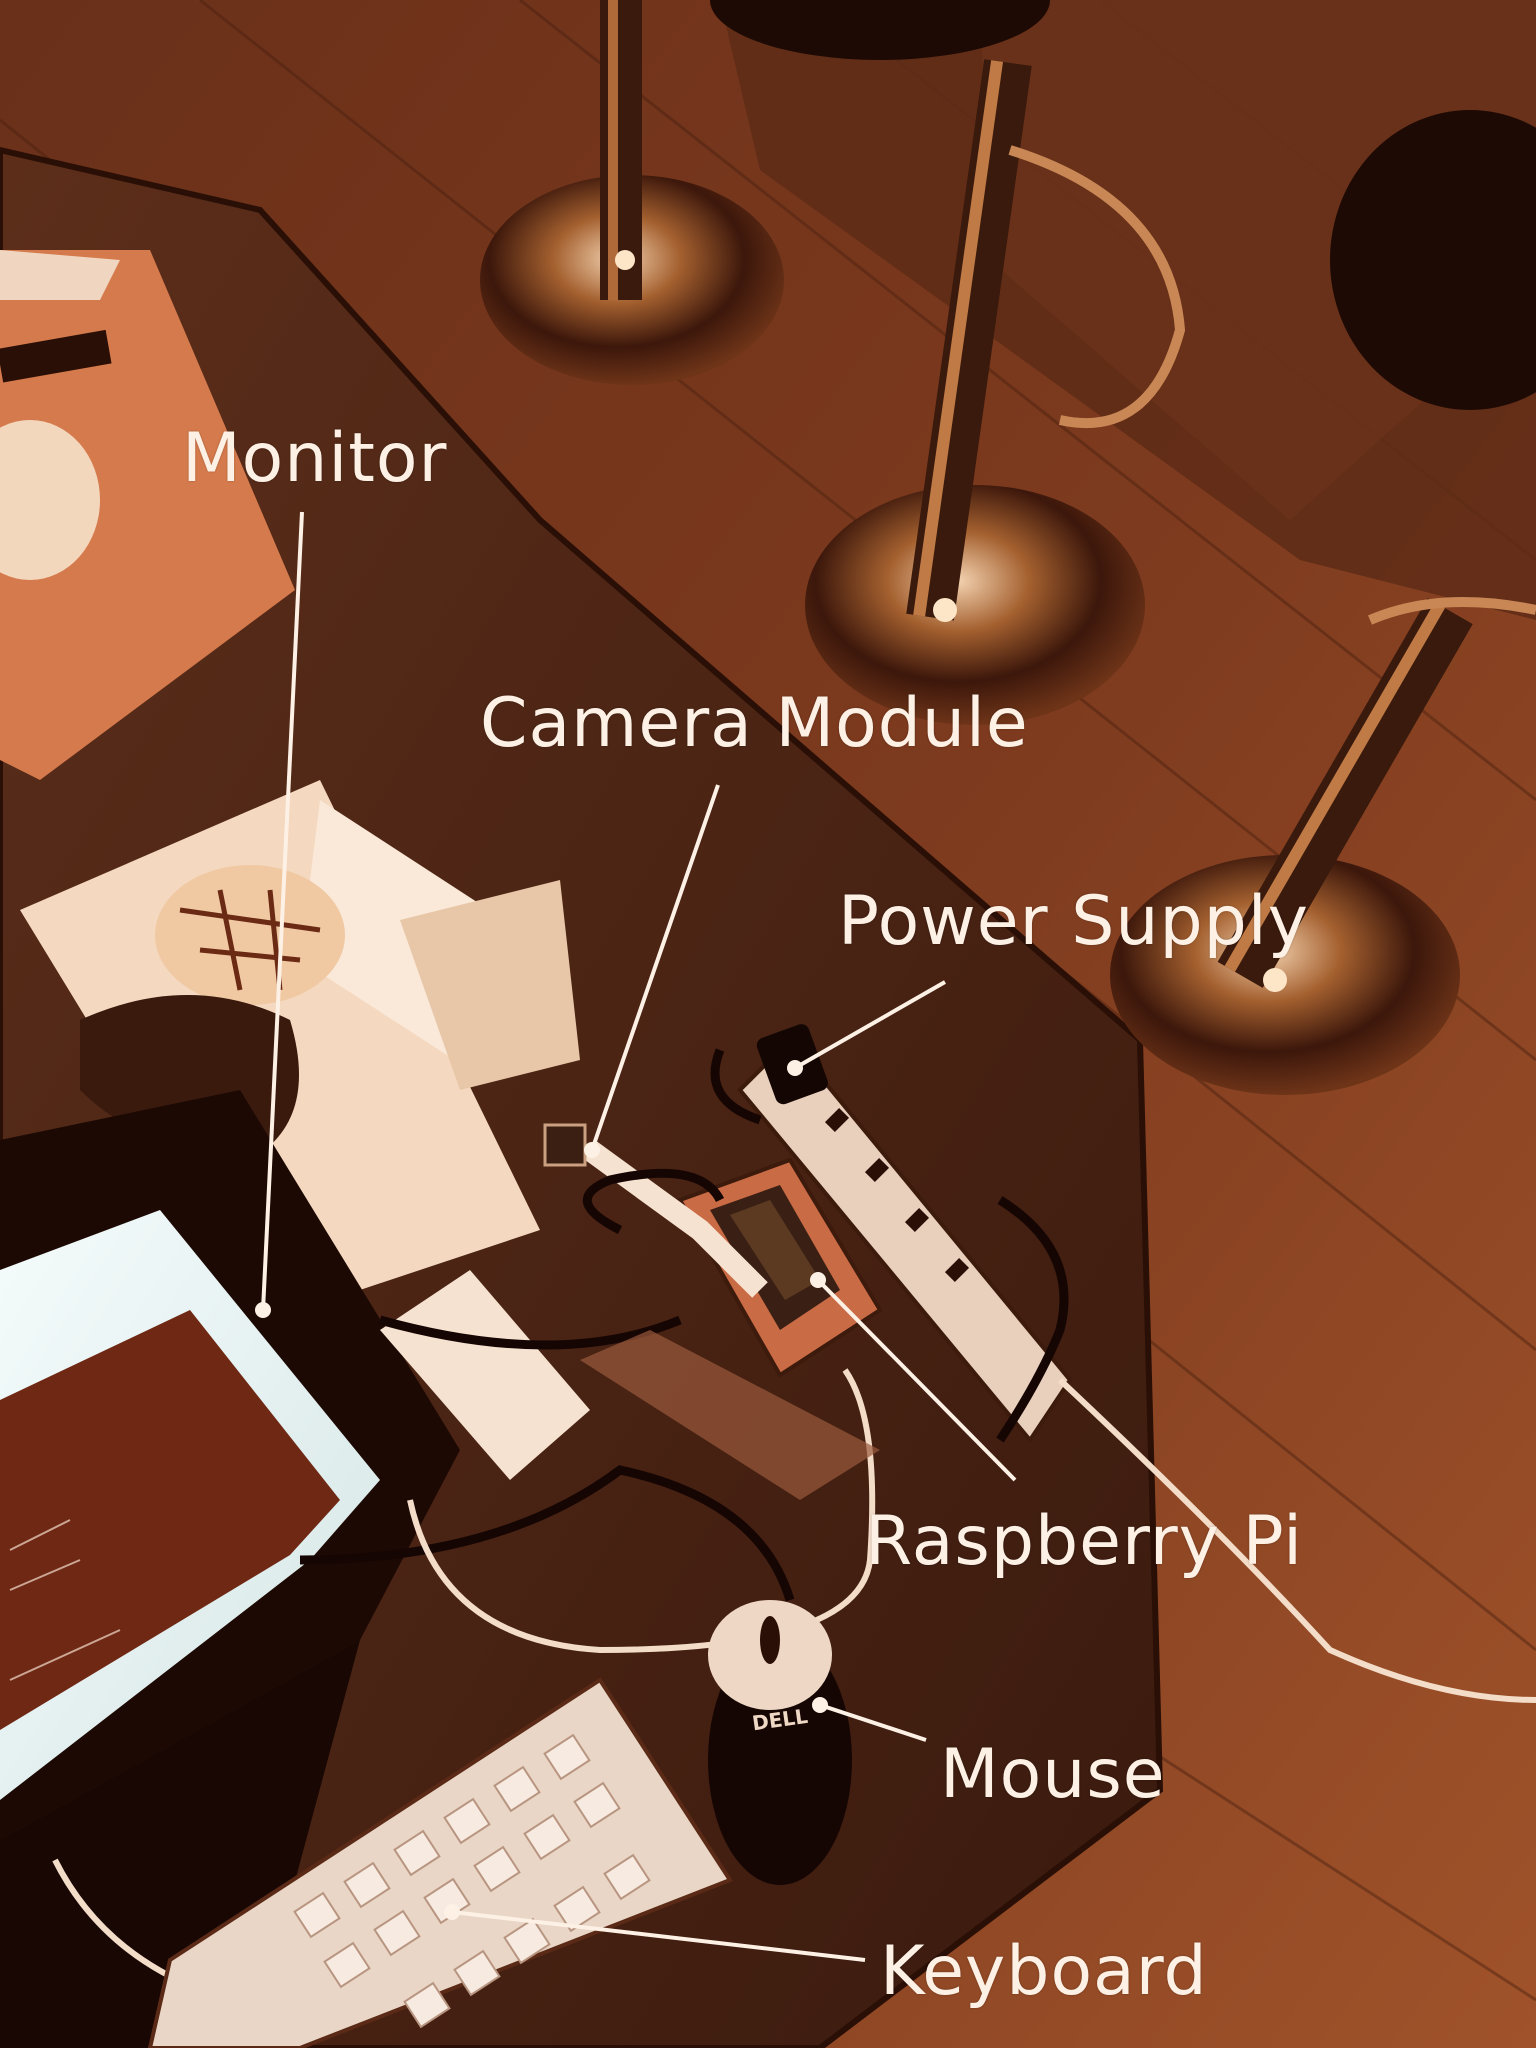  Describe the element at coordinates (1044, 1971) in the screenshot. I see `keyboard-label: Keyboard` at that location.